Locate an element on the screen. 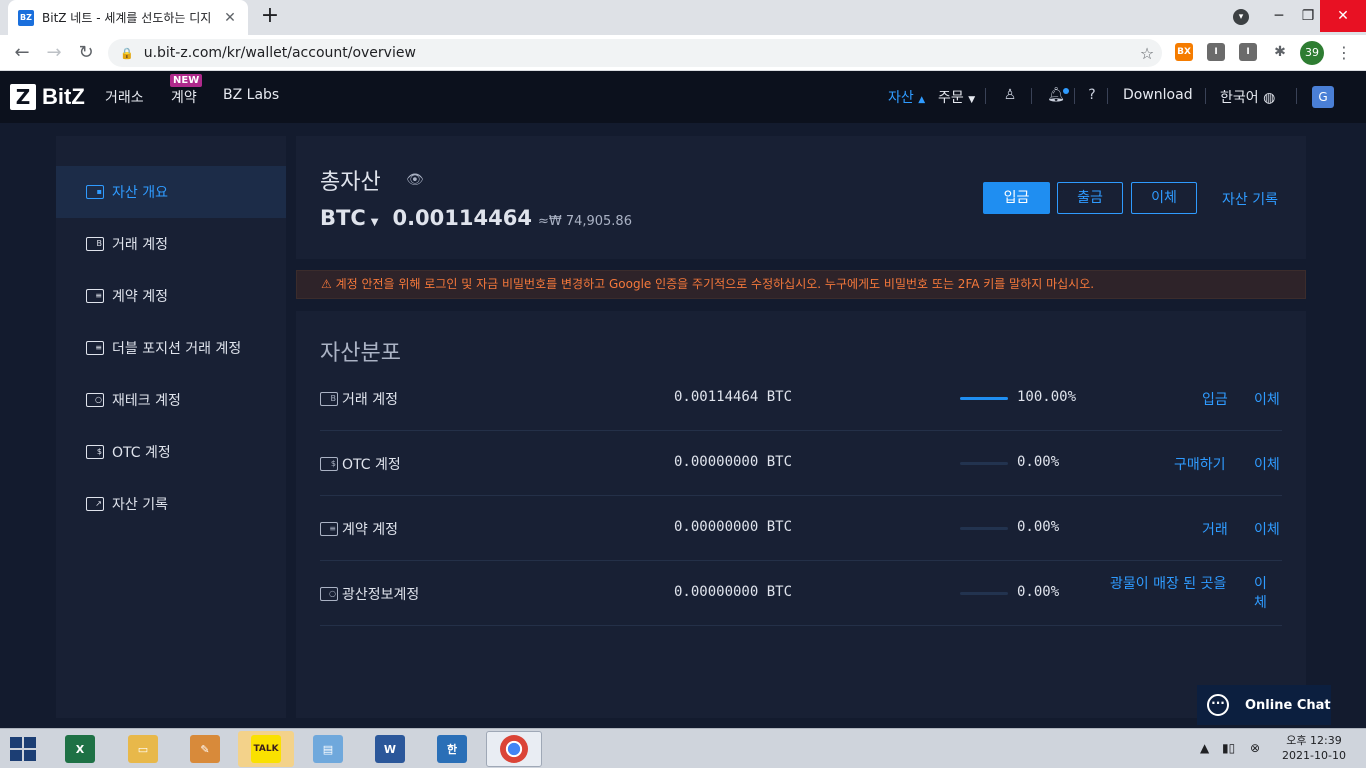  bx-extension-icon: BX is located at coordinates (1184, 52).